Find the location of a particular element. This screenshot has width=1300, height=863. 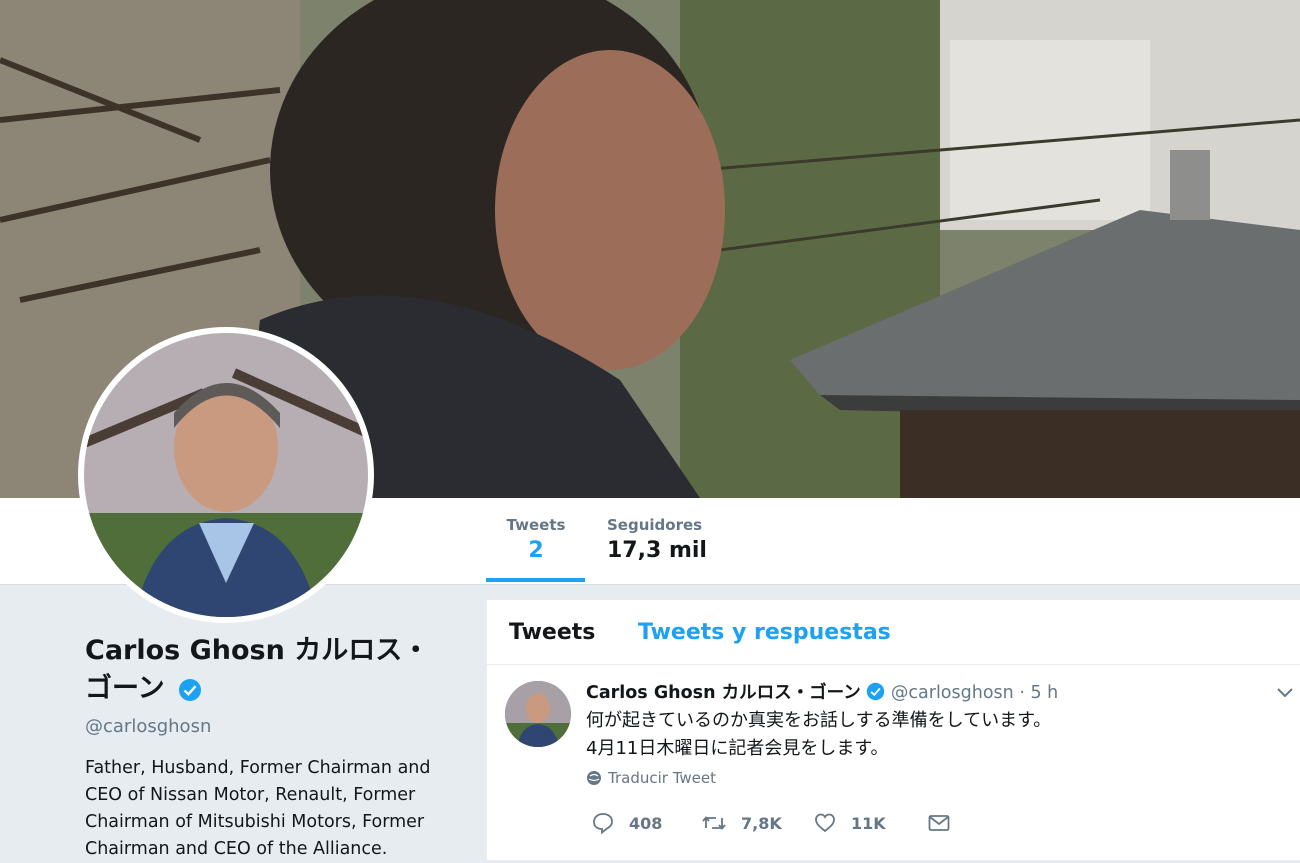

tweet-avatar-photo is located at coordinates (538, 714).